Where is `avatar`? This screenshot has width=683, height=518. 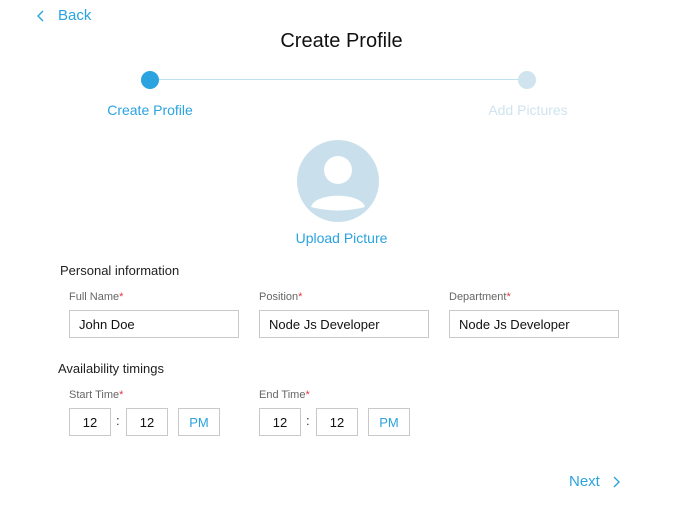 avatar is located at coordinates (338, 181).